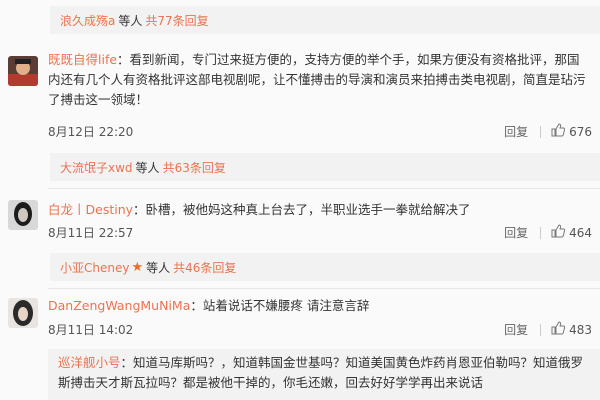  What do you see at coordinates (194, 167) in the screenshot?
I see `reply-count-link: 共63条回复` at bounding box center [194, 167].